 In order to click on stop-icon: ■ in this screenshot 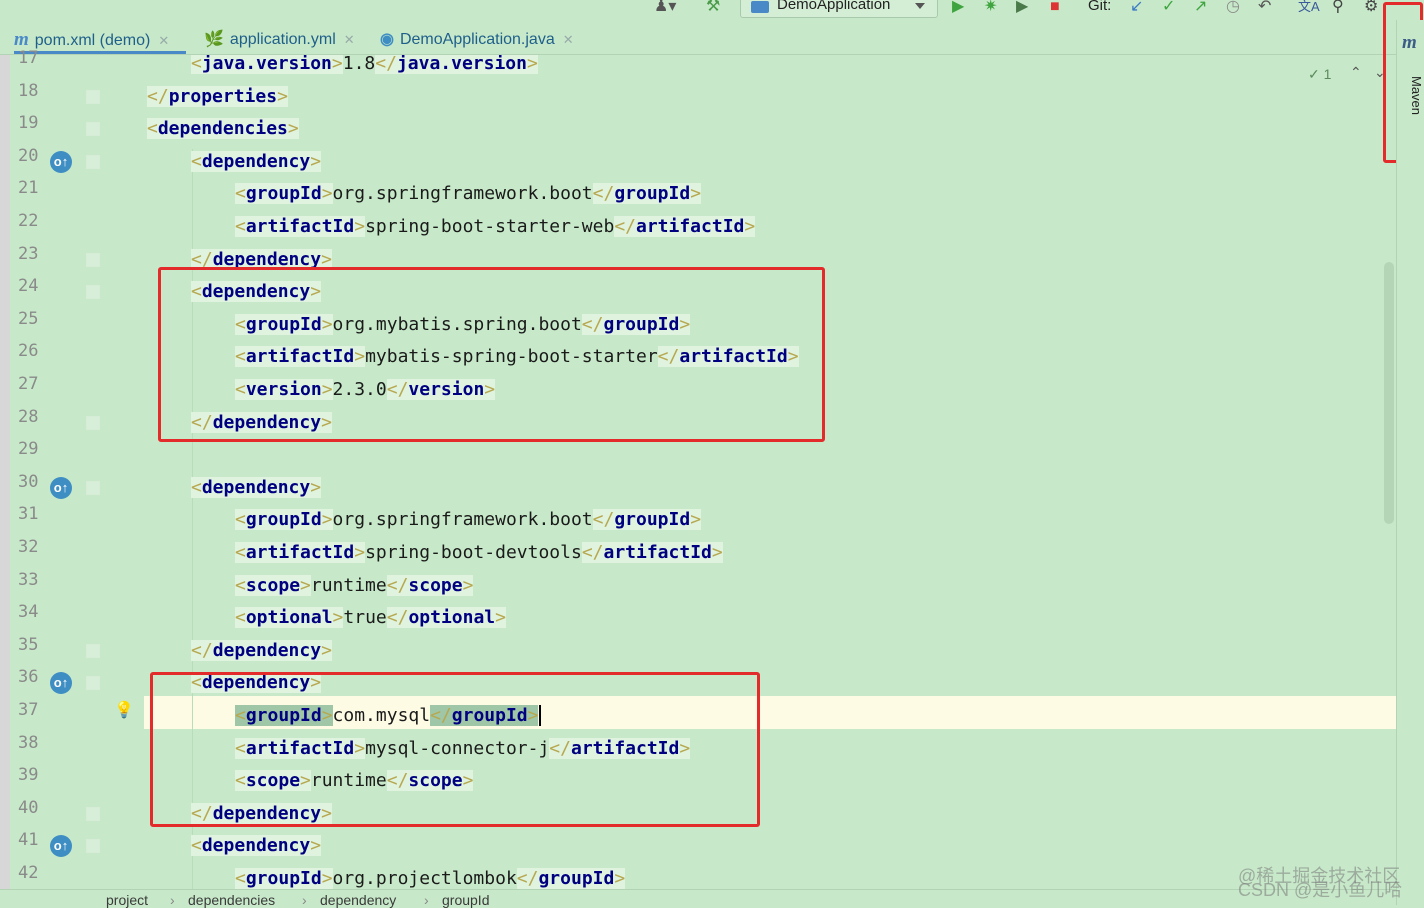, I will do `click(1055, 7)`.